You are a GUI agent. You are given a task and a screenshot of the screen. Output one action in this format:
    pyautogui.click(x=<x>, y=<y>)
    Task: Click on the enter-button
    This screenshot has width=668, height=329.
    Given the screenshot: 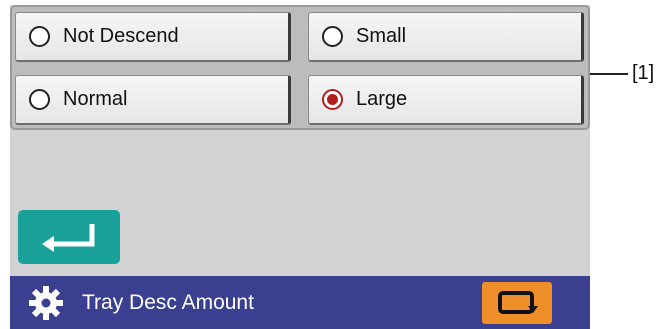 What is the action you would take?
    pyautogui.click(x=69, y=237)
    